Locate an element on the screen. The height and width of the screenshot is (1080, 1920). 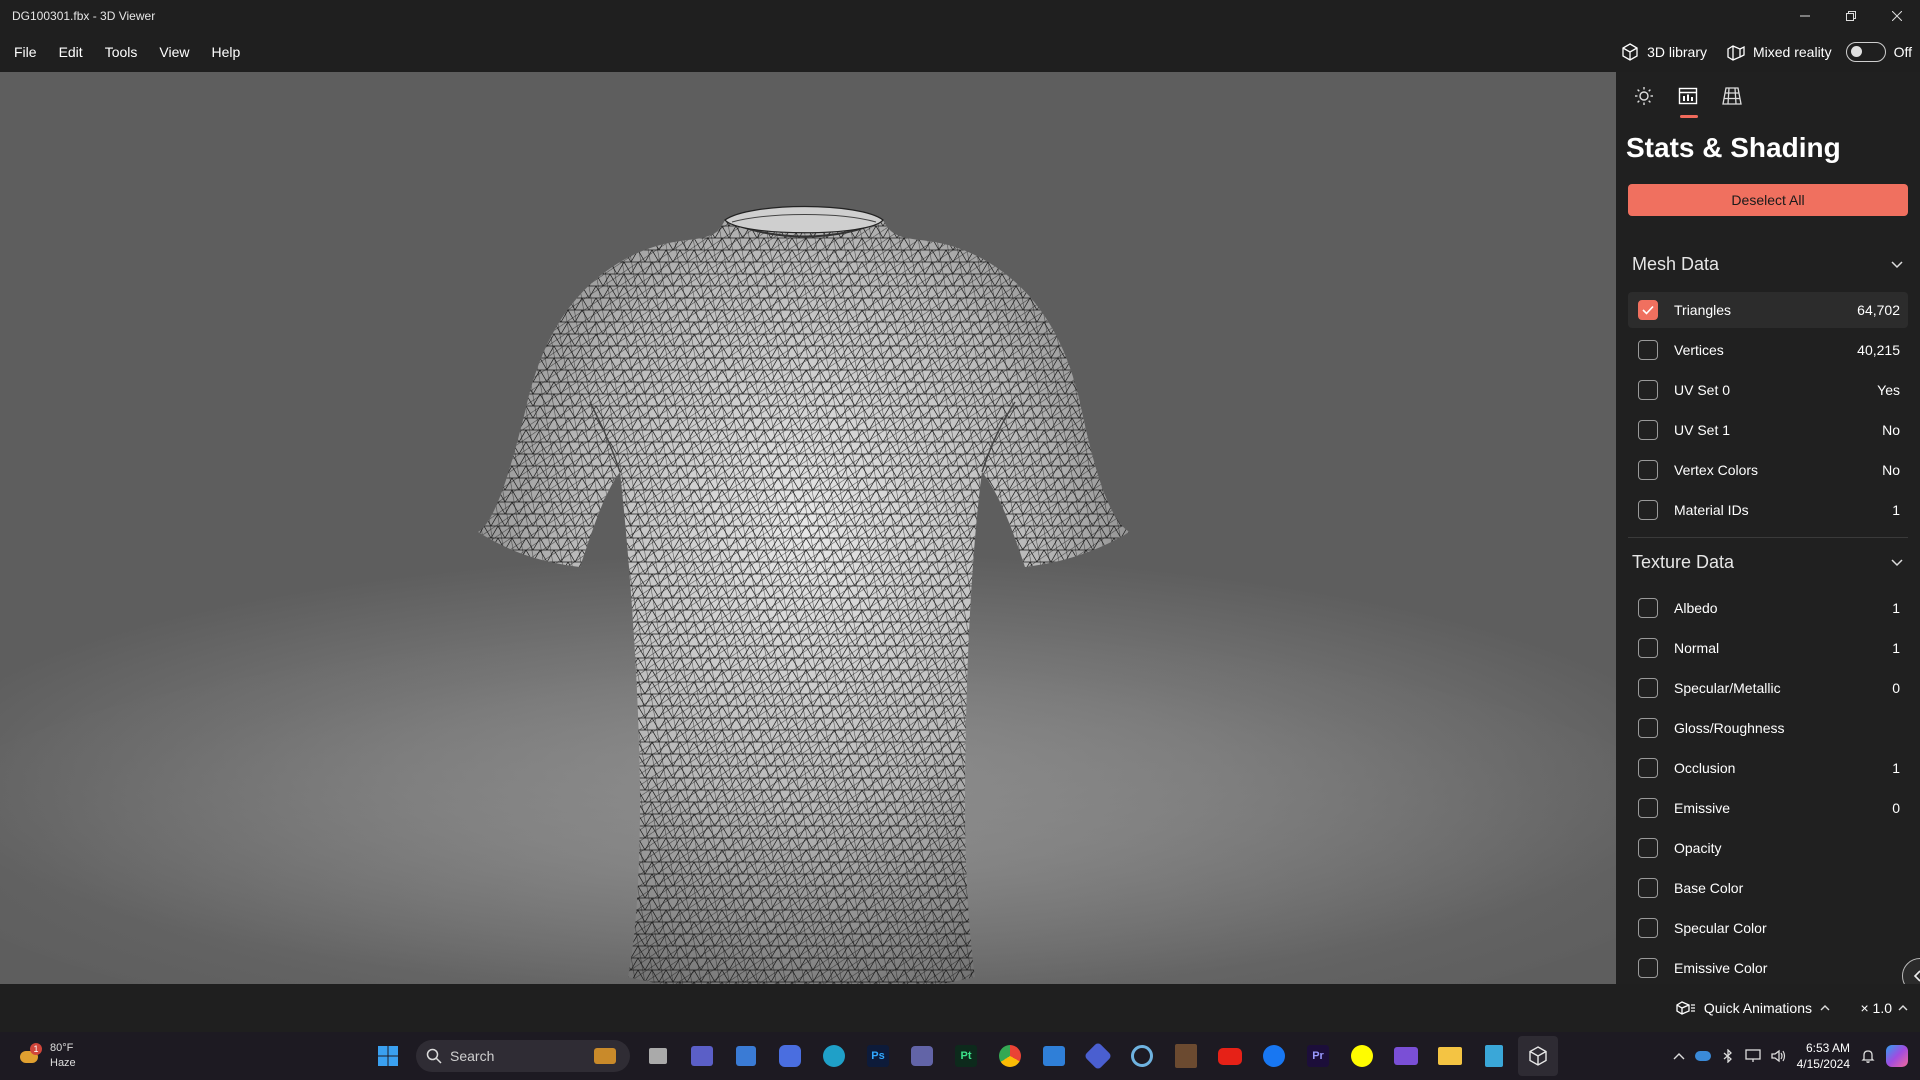
taskbar-photoshop: Ps is located at coordinates (878, 1056).